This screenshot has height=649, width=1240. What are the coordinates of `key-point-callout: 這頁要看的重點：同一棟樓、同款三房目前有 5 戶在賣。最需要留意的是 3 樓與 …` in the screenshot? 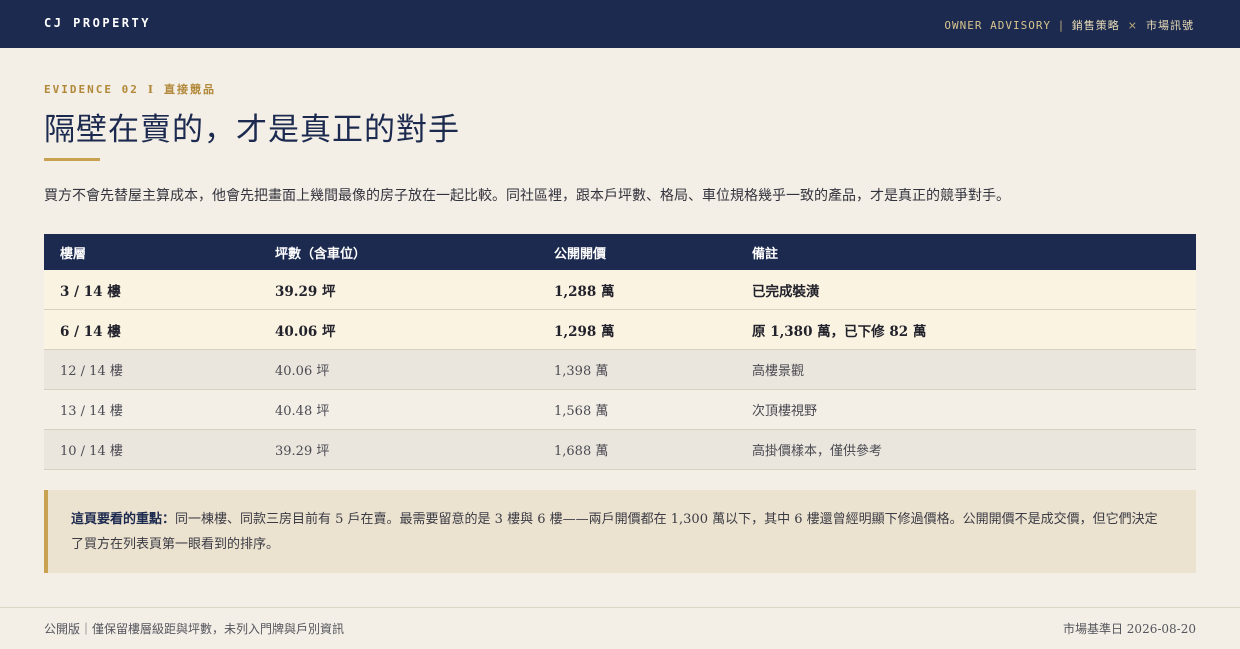 It's located at (620, 531).